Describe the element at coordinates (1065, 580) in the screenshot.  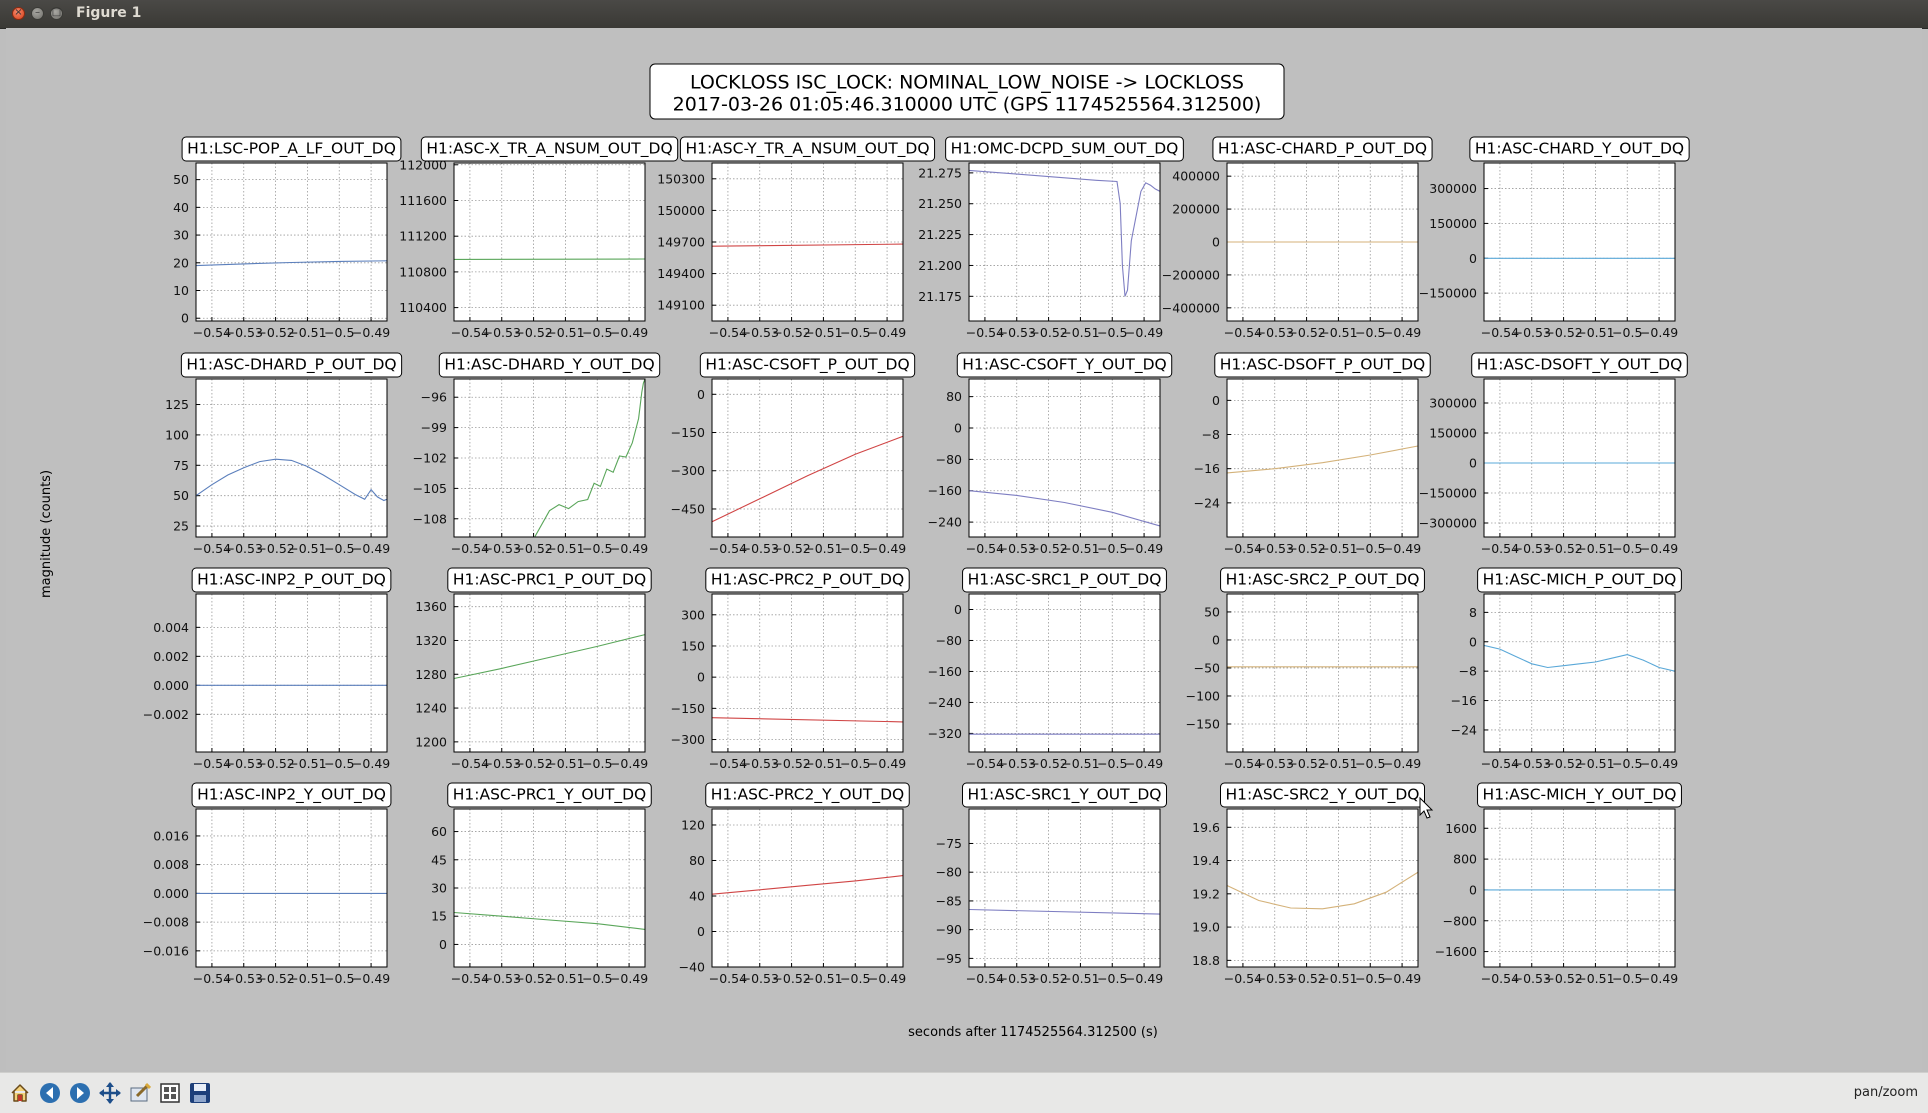
I see `subplot-title: H1:ASC-SRC1_P_OUT_DQ` at that location.